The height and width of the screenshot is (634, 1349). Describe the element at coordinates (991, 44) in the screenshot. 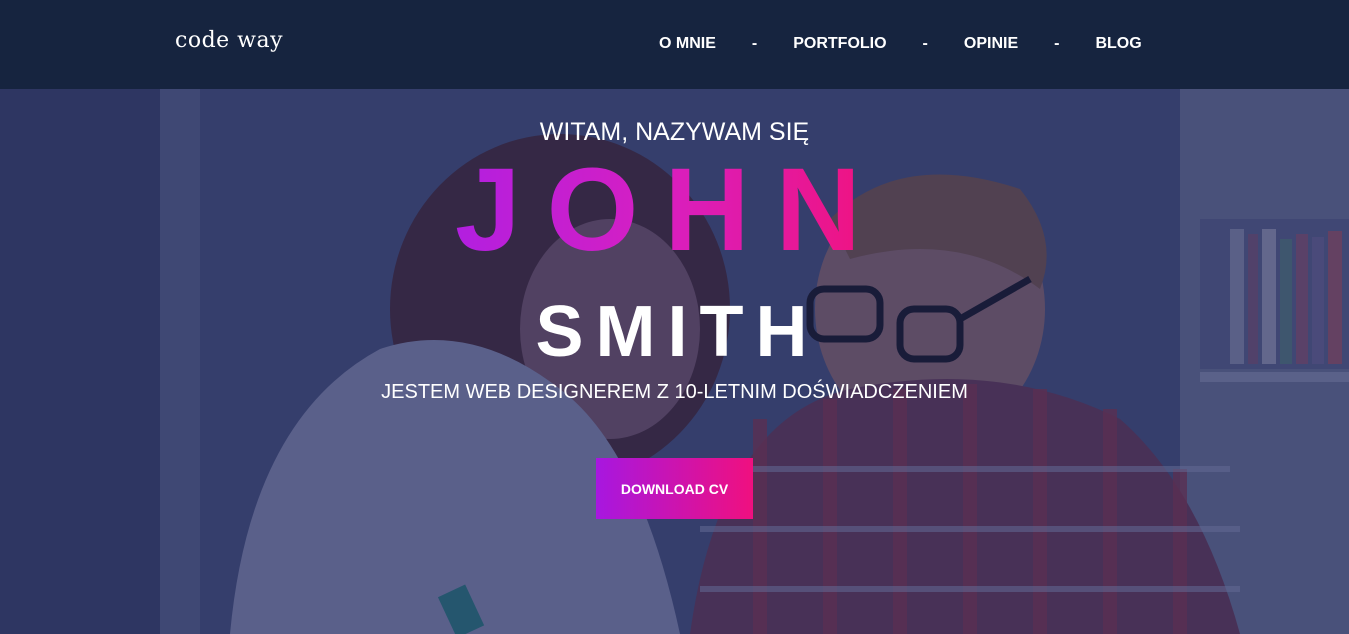

I see `nav-item-opinie: OPINIE` at that location.